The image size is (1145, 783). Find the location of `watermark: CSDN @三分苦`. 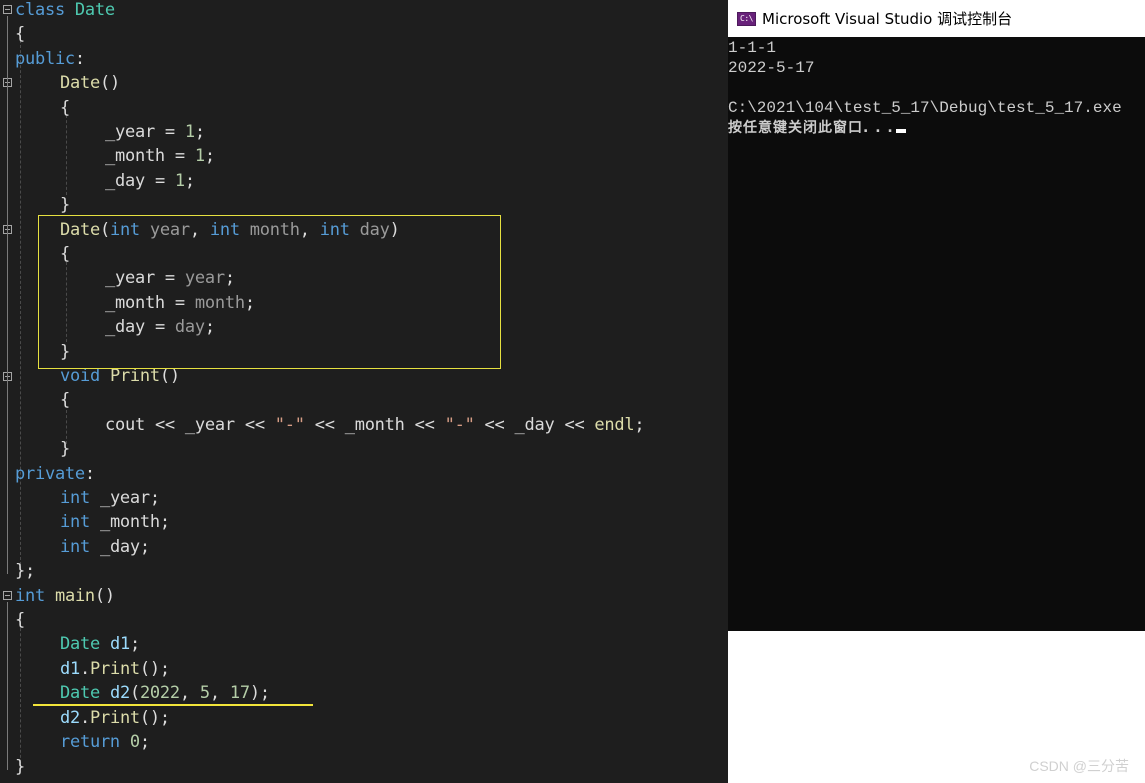

watermark: CSDN @三分苦 is located at coordinates (1079, 766).